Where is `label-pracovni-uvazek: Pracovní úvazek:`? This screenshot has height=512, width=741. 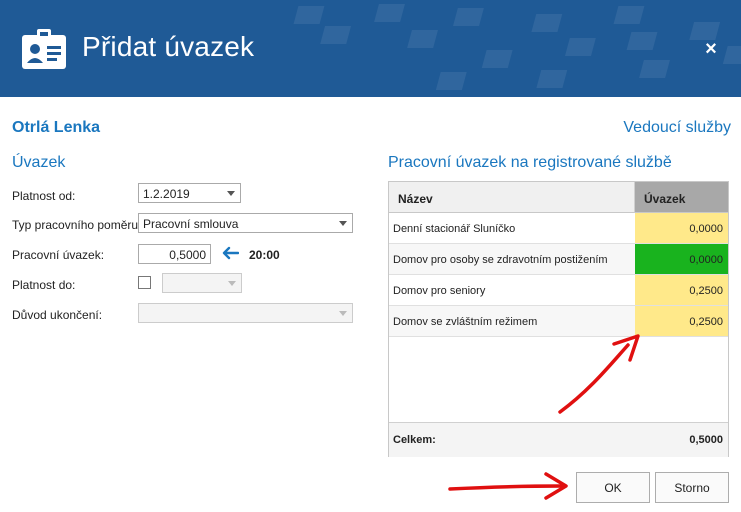 label-pracovni-uvazek: Pracovní úvazek: is located at coordinates (58, 255).